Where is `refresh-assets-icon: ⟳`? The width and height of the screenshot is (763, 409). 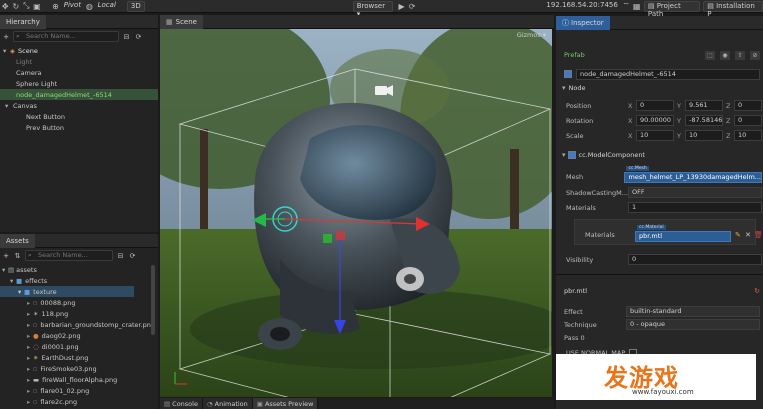
refresh-assets-icon: ⟳ is located at coordinates (132, 256).